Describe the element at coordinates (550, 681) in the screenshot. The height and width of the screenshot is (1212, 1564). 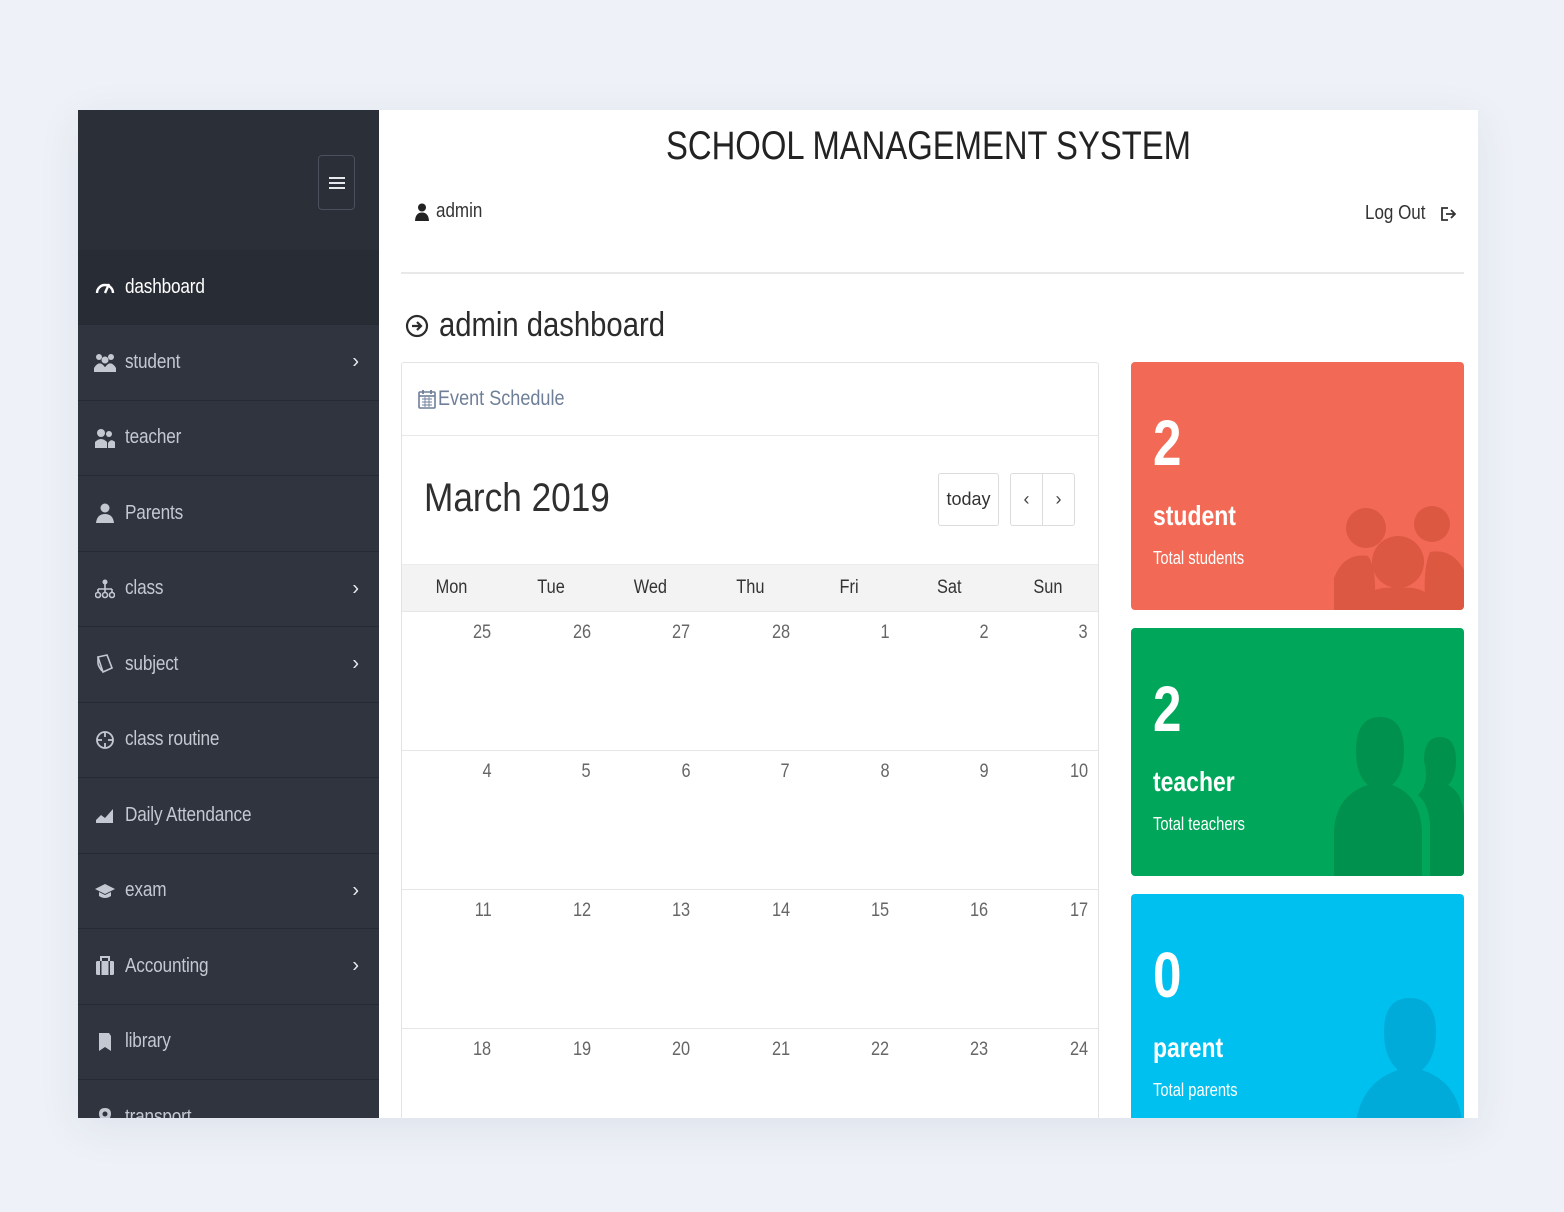
I see `calendar-day: 26` at that location.